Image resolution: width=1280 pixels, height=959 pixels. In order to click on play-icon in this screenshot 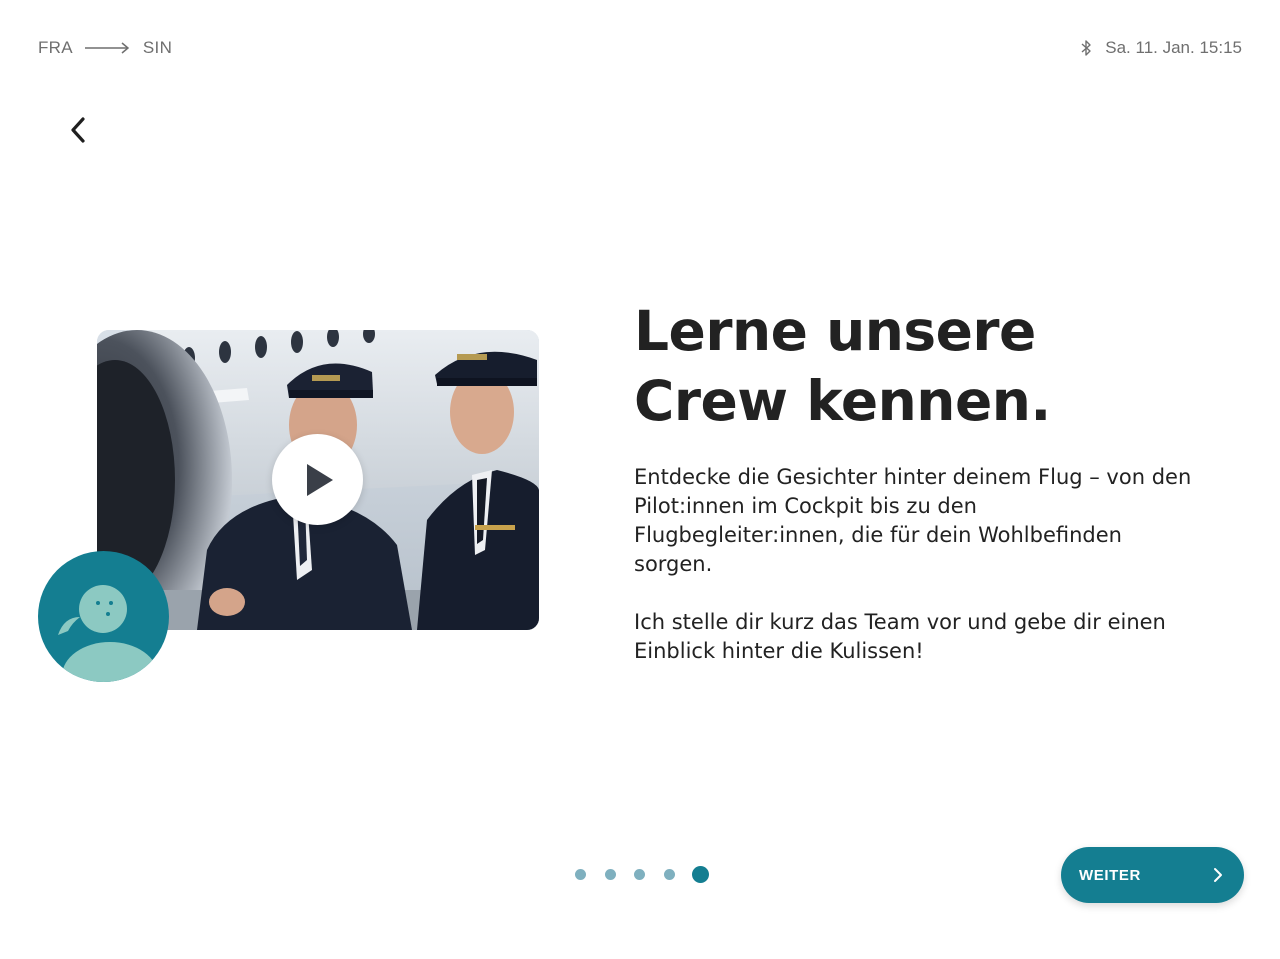, I will do `click(319, 479)`.